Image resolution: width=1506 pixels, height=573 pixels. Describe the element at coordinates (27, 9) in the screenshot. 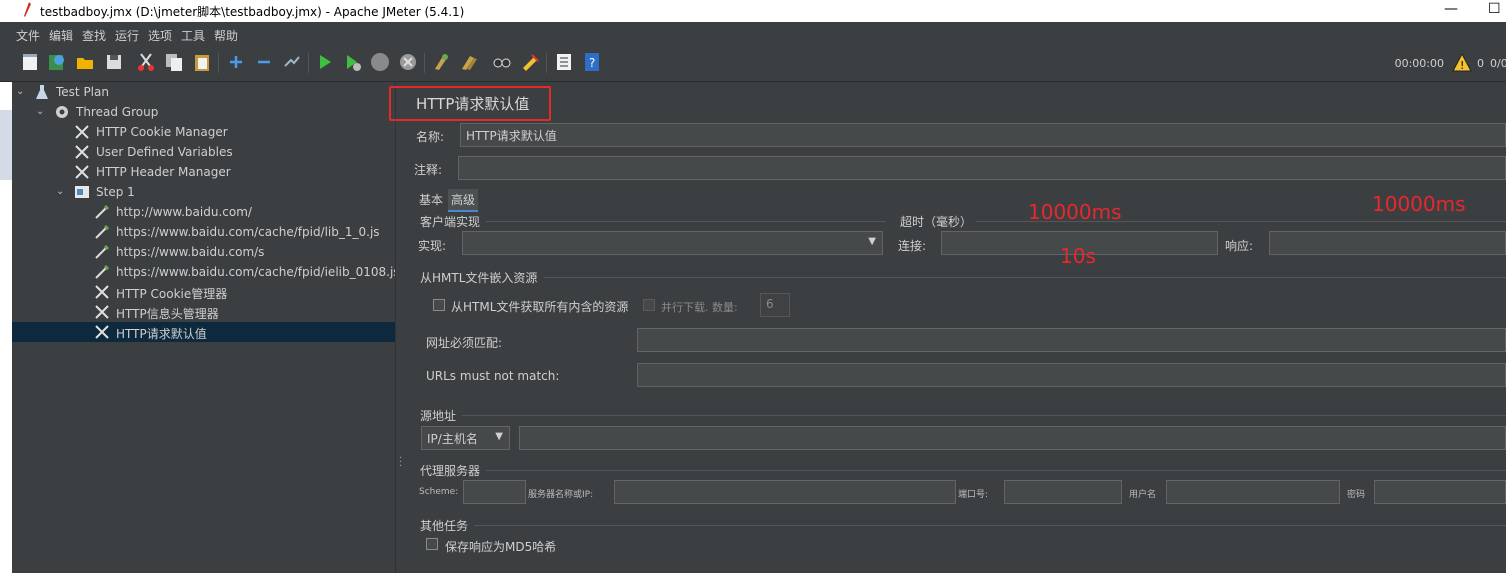

I see `jmeter-feather-icon` at that location.